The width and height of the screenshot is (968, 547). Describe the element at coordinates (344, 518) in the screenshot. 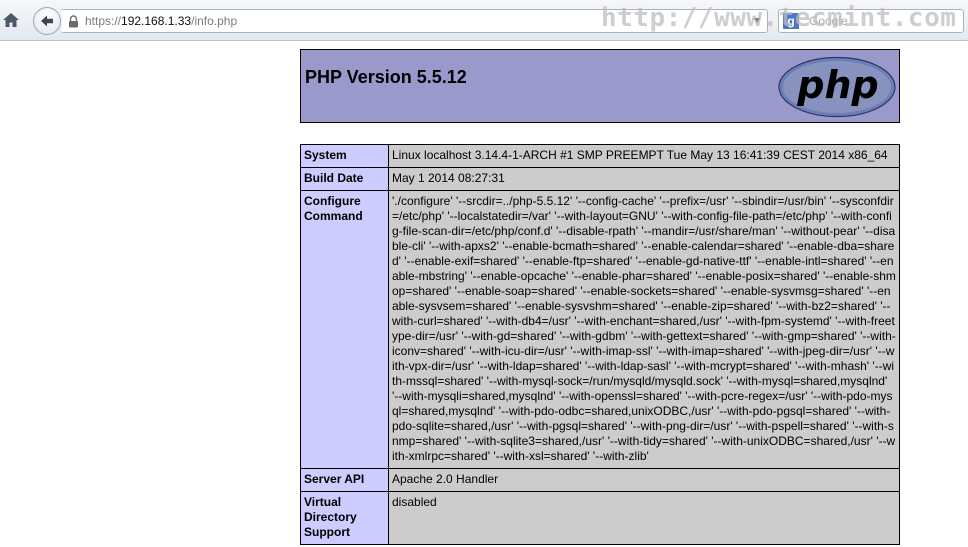

I see `row-label: Virtual Directory Support` at that location.